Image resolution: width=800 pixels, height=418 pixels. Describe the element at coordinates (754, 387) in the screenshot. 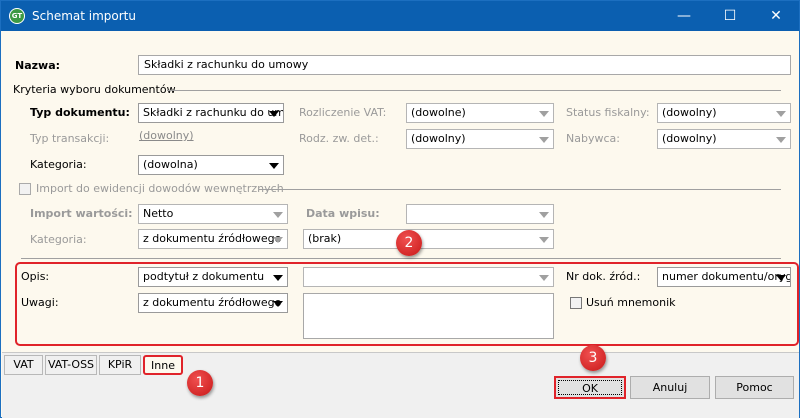

I see `help-button: Pomoc` at that location.